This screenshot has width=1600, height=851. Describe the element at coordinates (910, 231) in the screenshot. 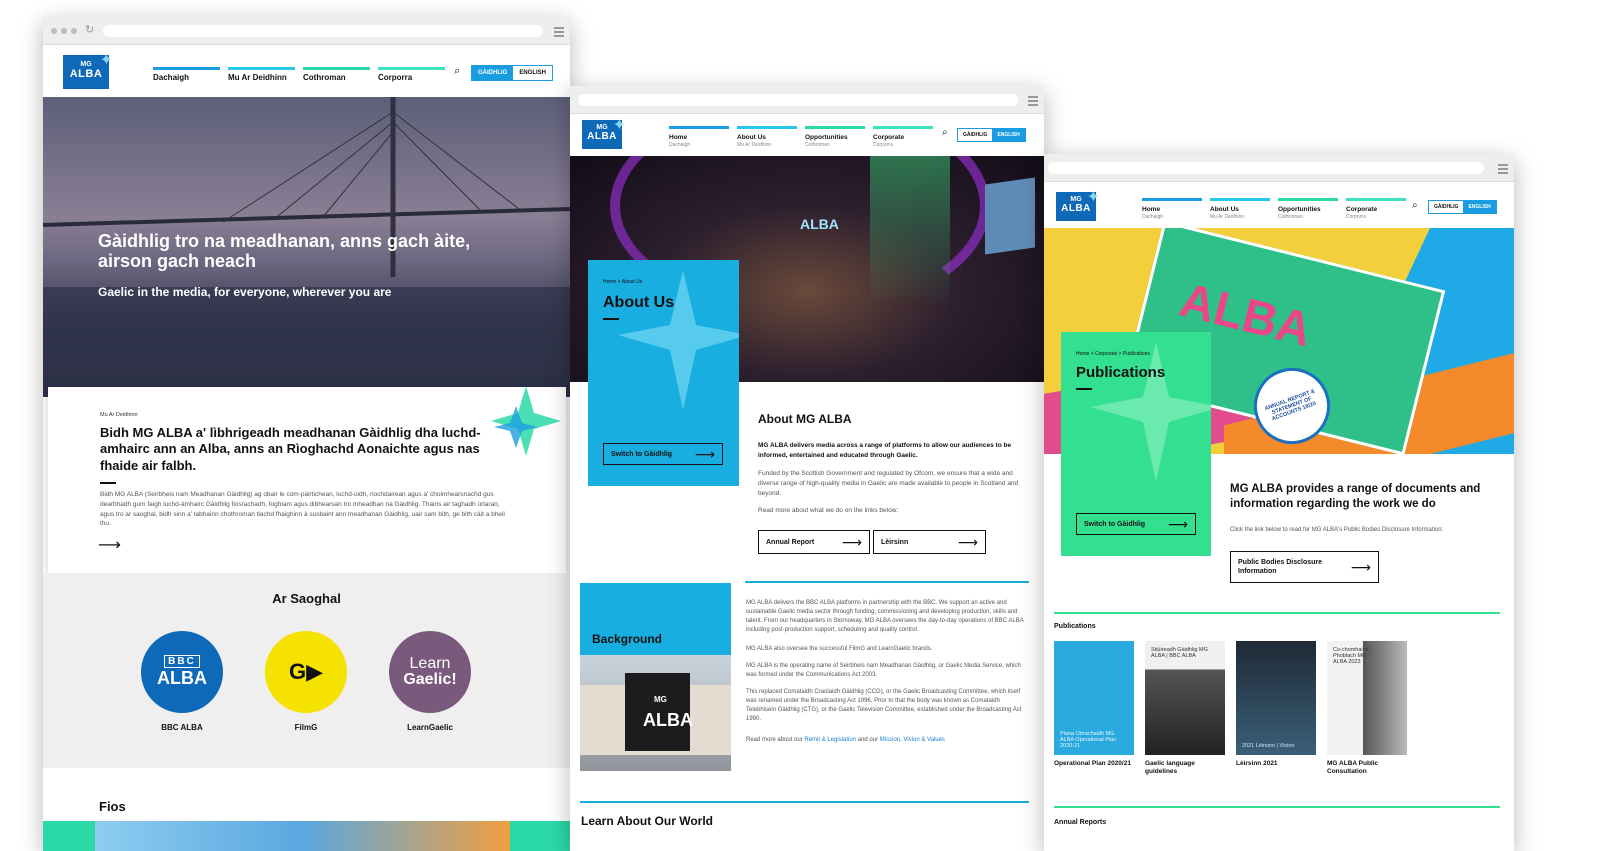

I see `arch-lights-green` at that location.